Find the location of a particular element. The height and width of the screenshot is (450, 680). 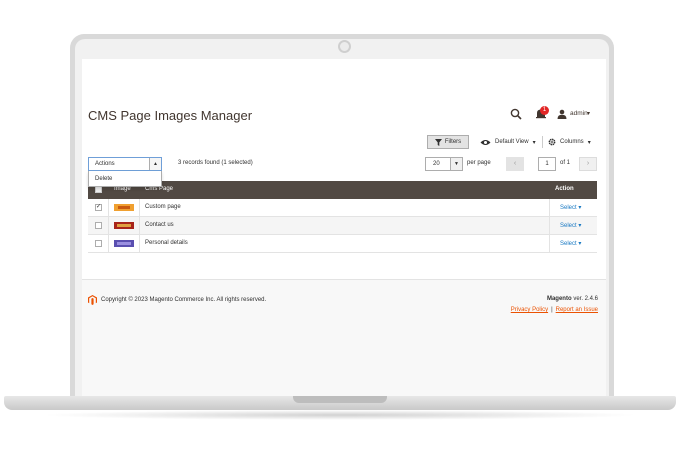

actions-menu: Delete is located at coordinates (125, 179).